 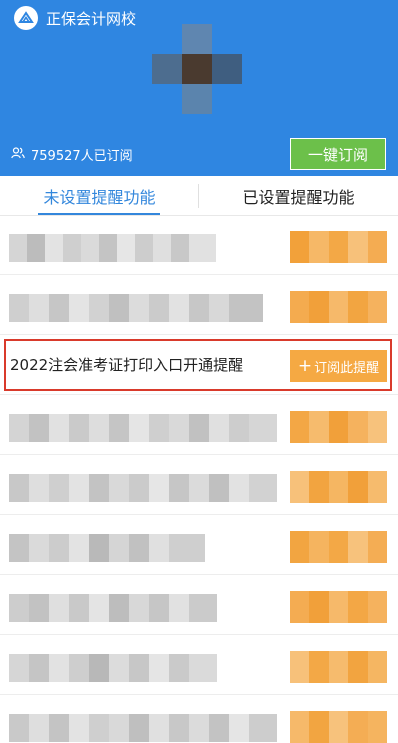 I want to click on tab-set-reminders: 已设置提醒功能, so click(x=298, y=195).